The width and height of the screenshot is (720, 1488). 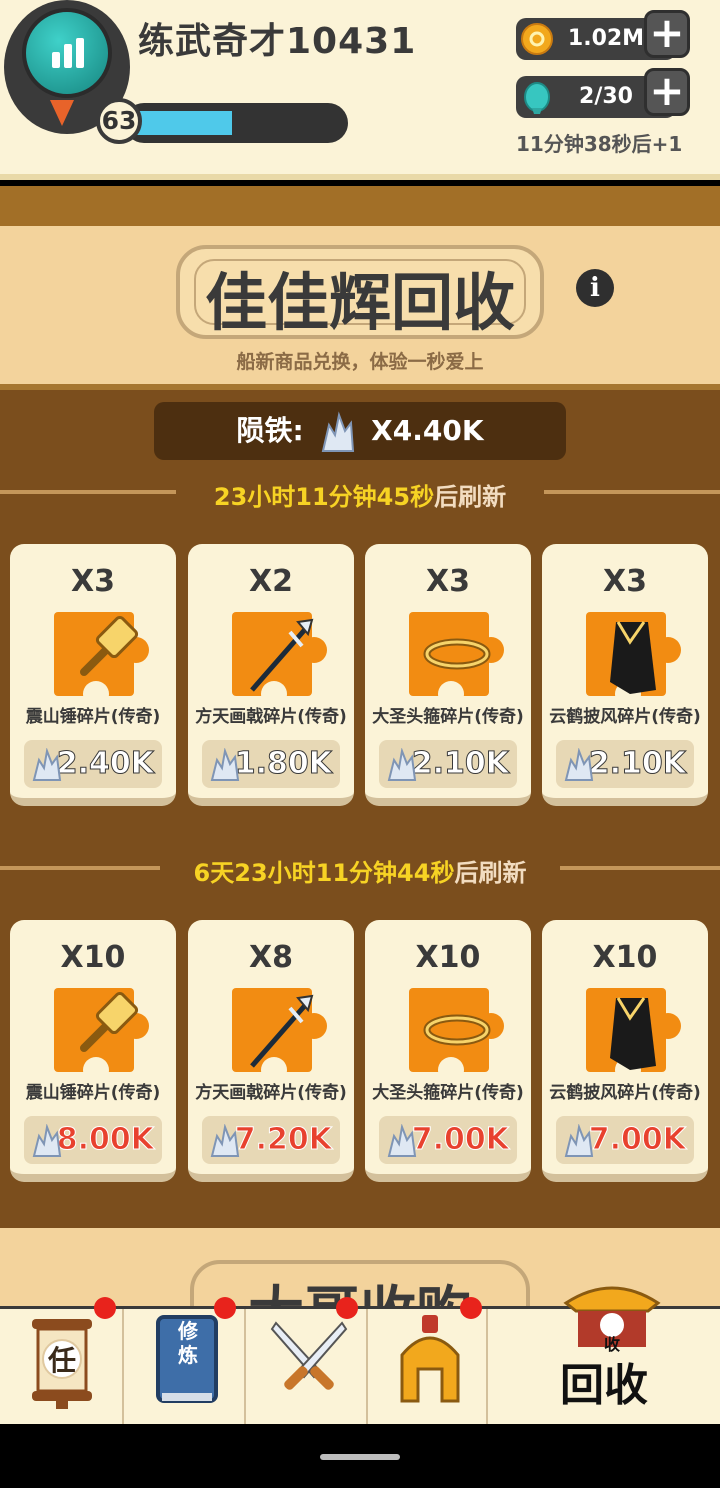 I want to click on buy-price-button: 7.20K, so click(x=271, y=1140).